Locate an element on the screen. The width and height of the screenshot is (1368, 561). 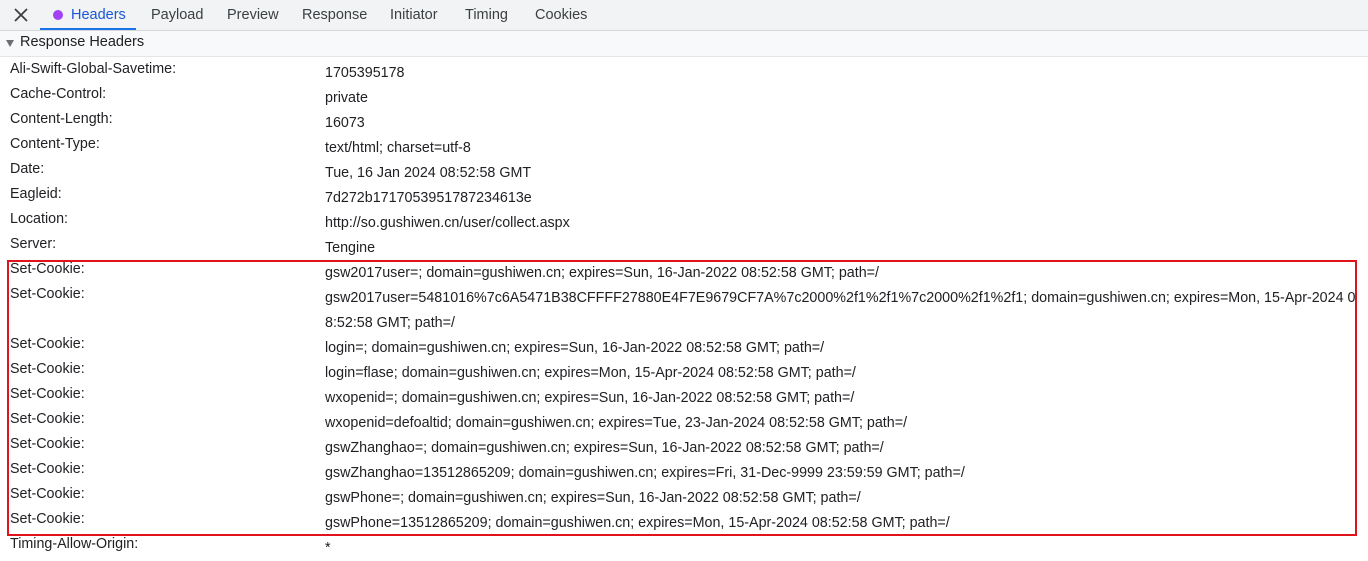
header-value: 16073 is located at coordinates (345, 123).